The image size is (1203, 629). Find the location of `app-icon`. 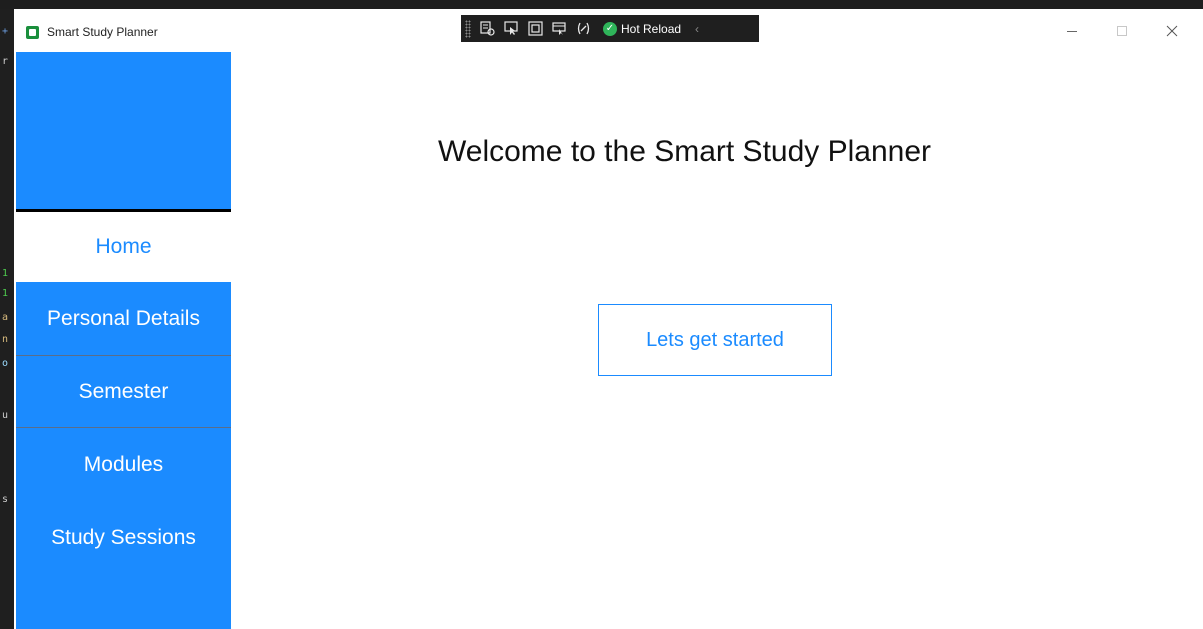

app-icon is located at coordinates (32, 32).